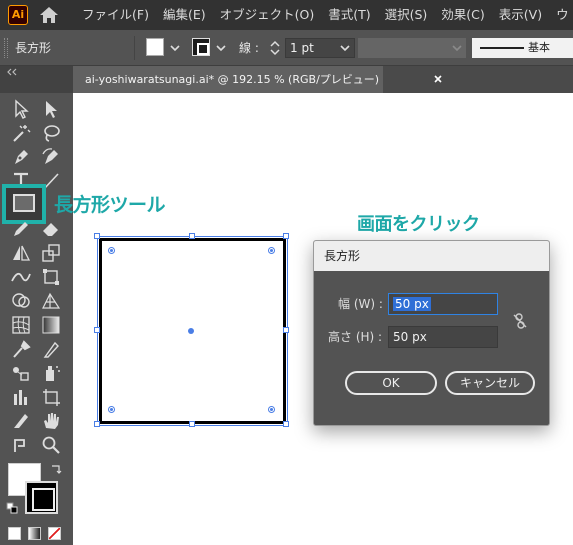  What do you see at coordinates (21, 253) in the screenshot?
I see `reflect-tool-icon` at bounding box center [21, 253].